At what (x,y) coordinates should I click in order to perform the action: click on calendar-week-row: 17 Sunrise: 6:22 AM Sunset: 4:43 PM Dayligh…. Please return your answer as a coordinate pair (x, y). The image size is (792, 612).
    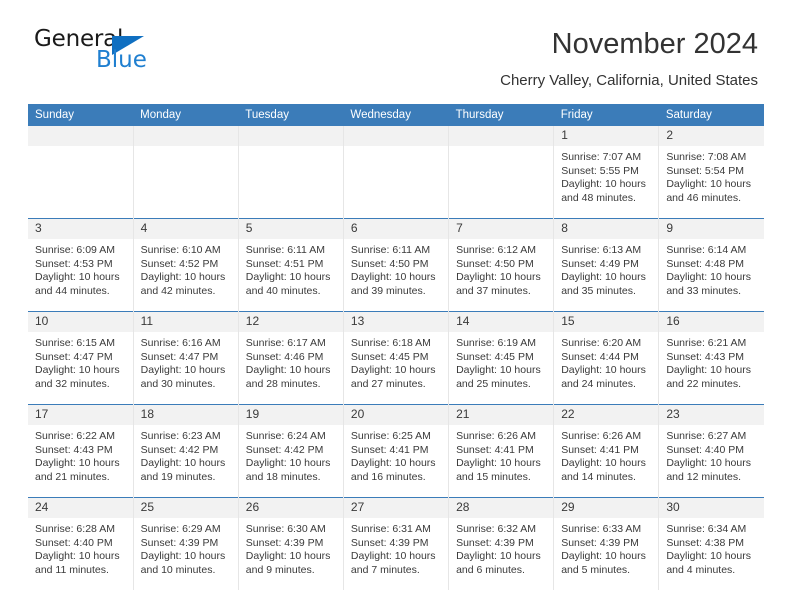
    Looking at the image, I should click on (396, 451).